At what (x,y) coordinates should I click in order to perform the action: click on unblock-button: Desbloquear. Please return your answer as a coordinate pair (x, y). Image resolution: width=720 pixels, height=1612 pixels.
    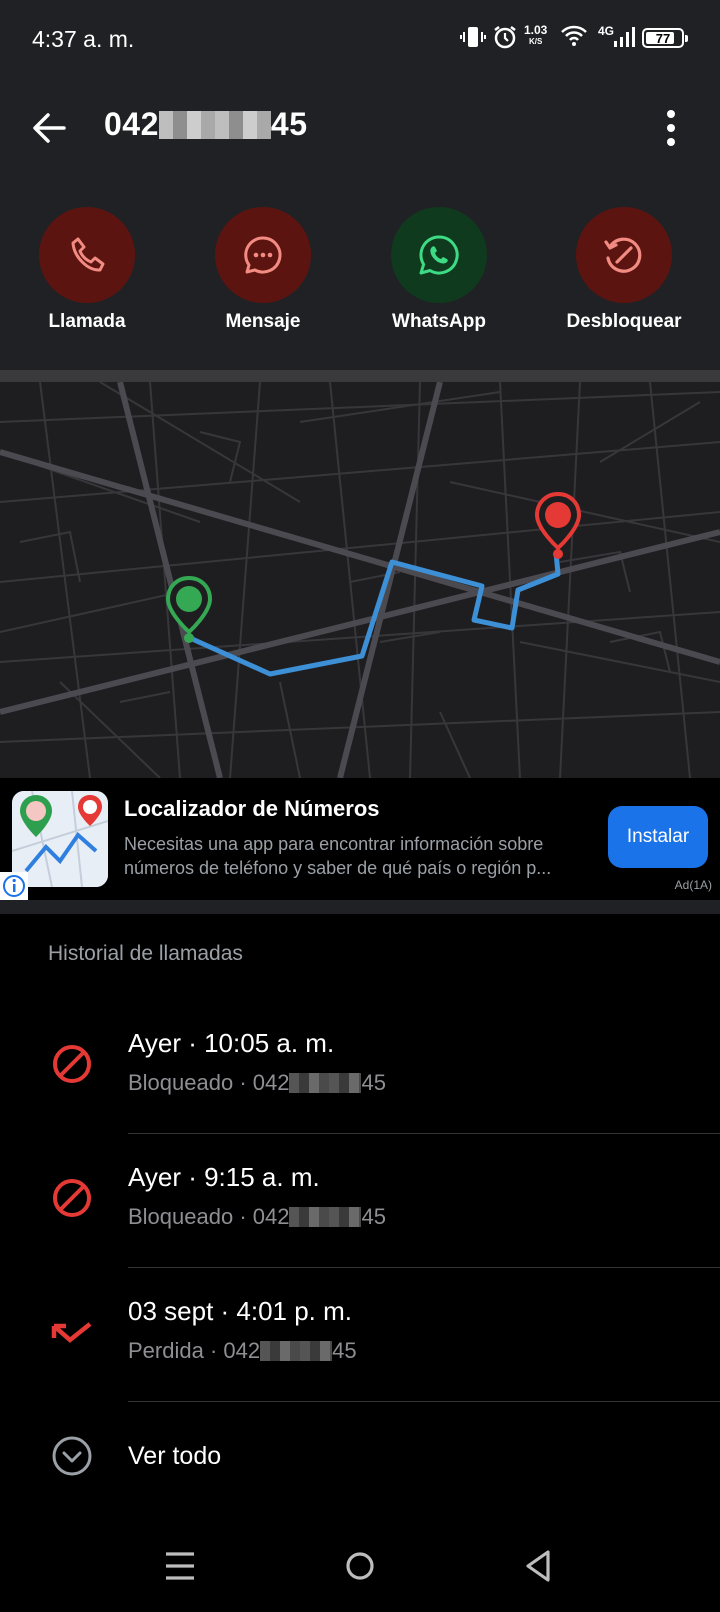
    Looking at the image, I should click on (624, 270).